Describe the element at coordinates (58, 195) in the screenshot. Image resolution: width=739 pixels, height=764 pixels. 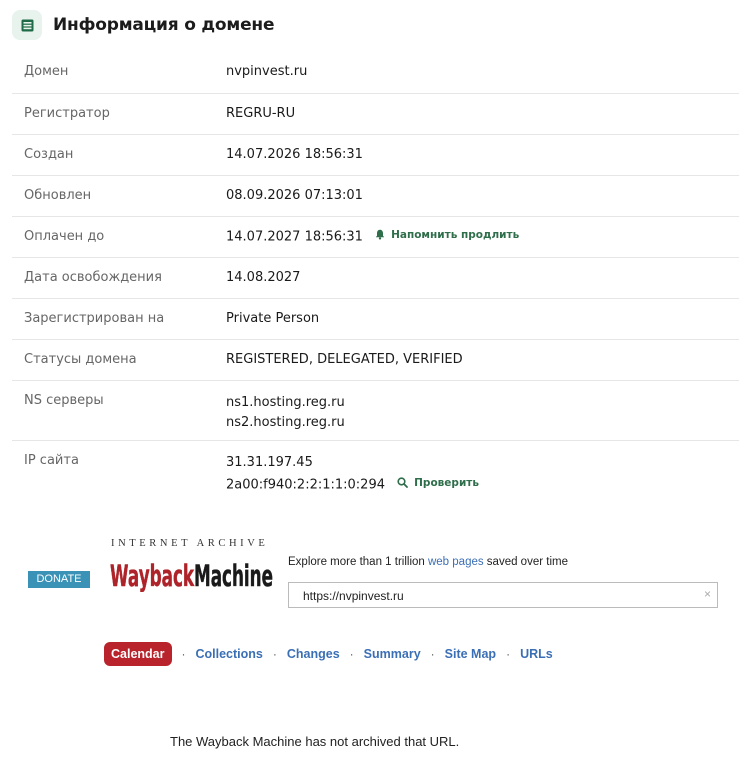
I see `row-label: Обновлен` at that location.